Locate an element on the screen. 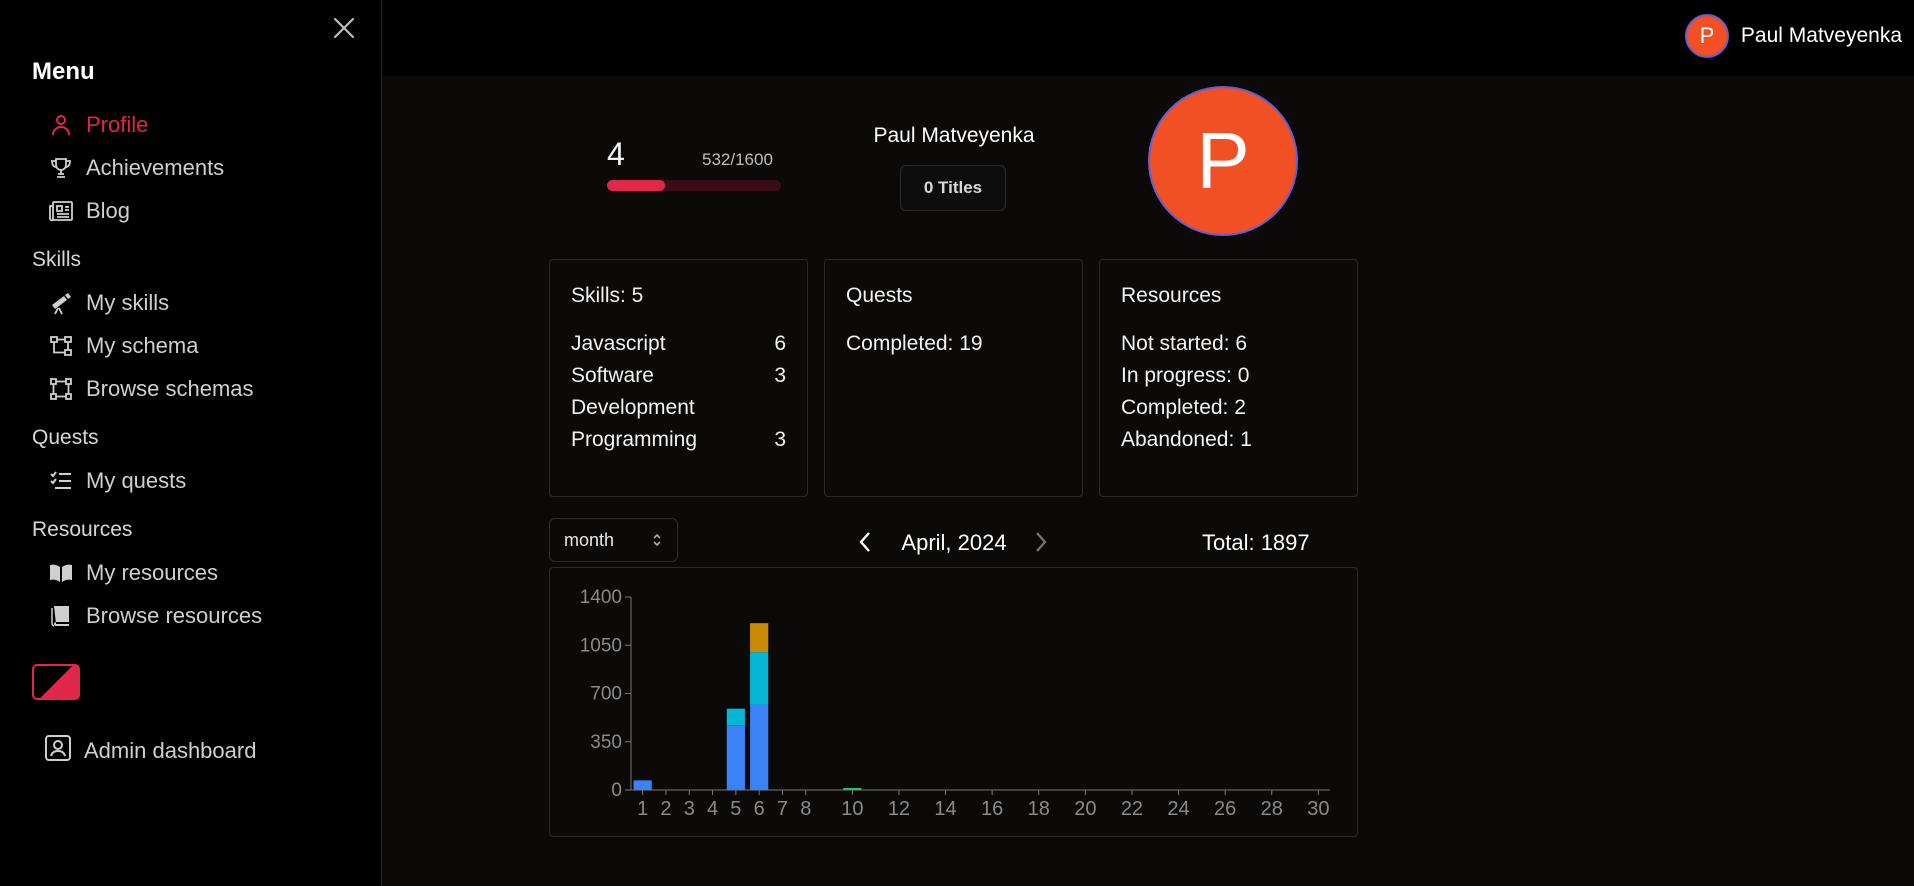 The width and height of the screenshot is (1914, 886). sidebar-item-label: Profile is located at coordinates (117, 124).